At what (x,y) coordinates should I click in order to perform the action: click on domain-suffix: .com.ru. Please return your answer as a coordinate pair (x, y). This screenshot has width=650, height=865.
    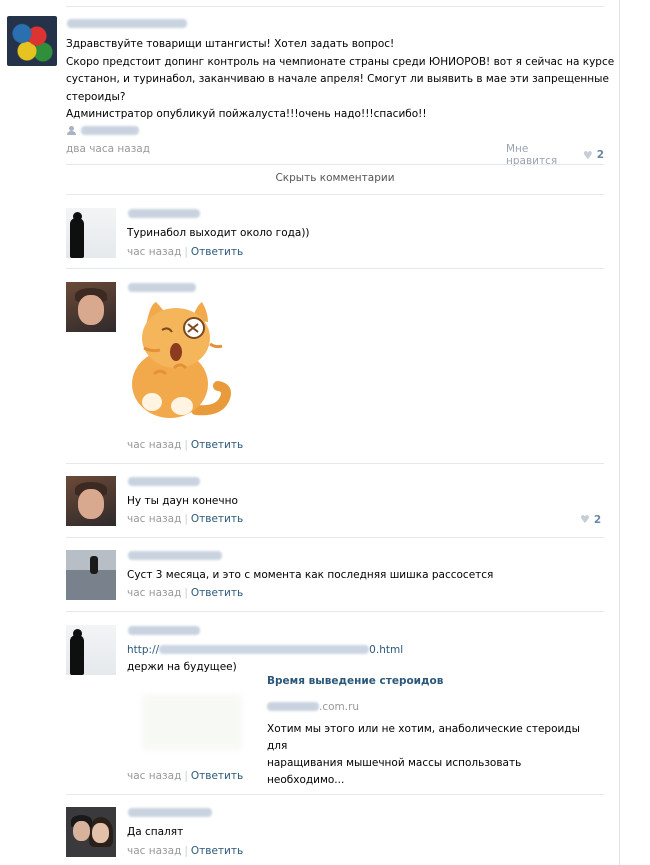
    Looking at the image, I should click on (339, 707).